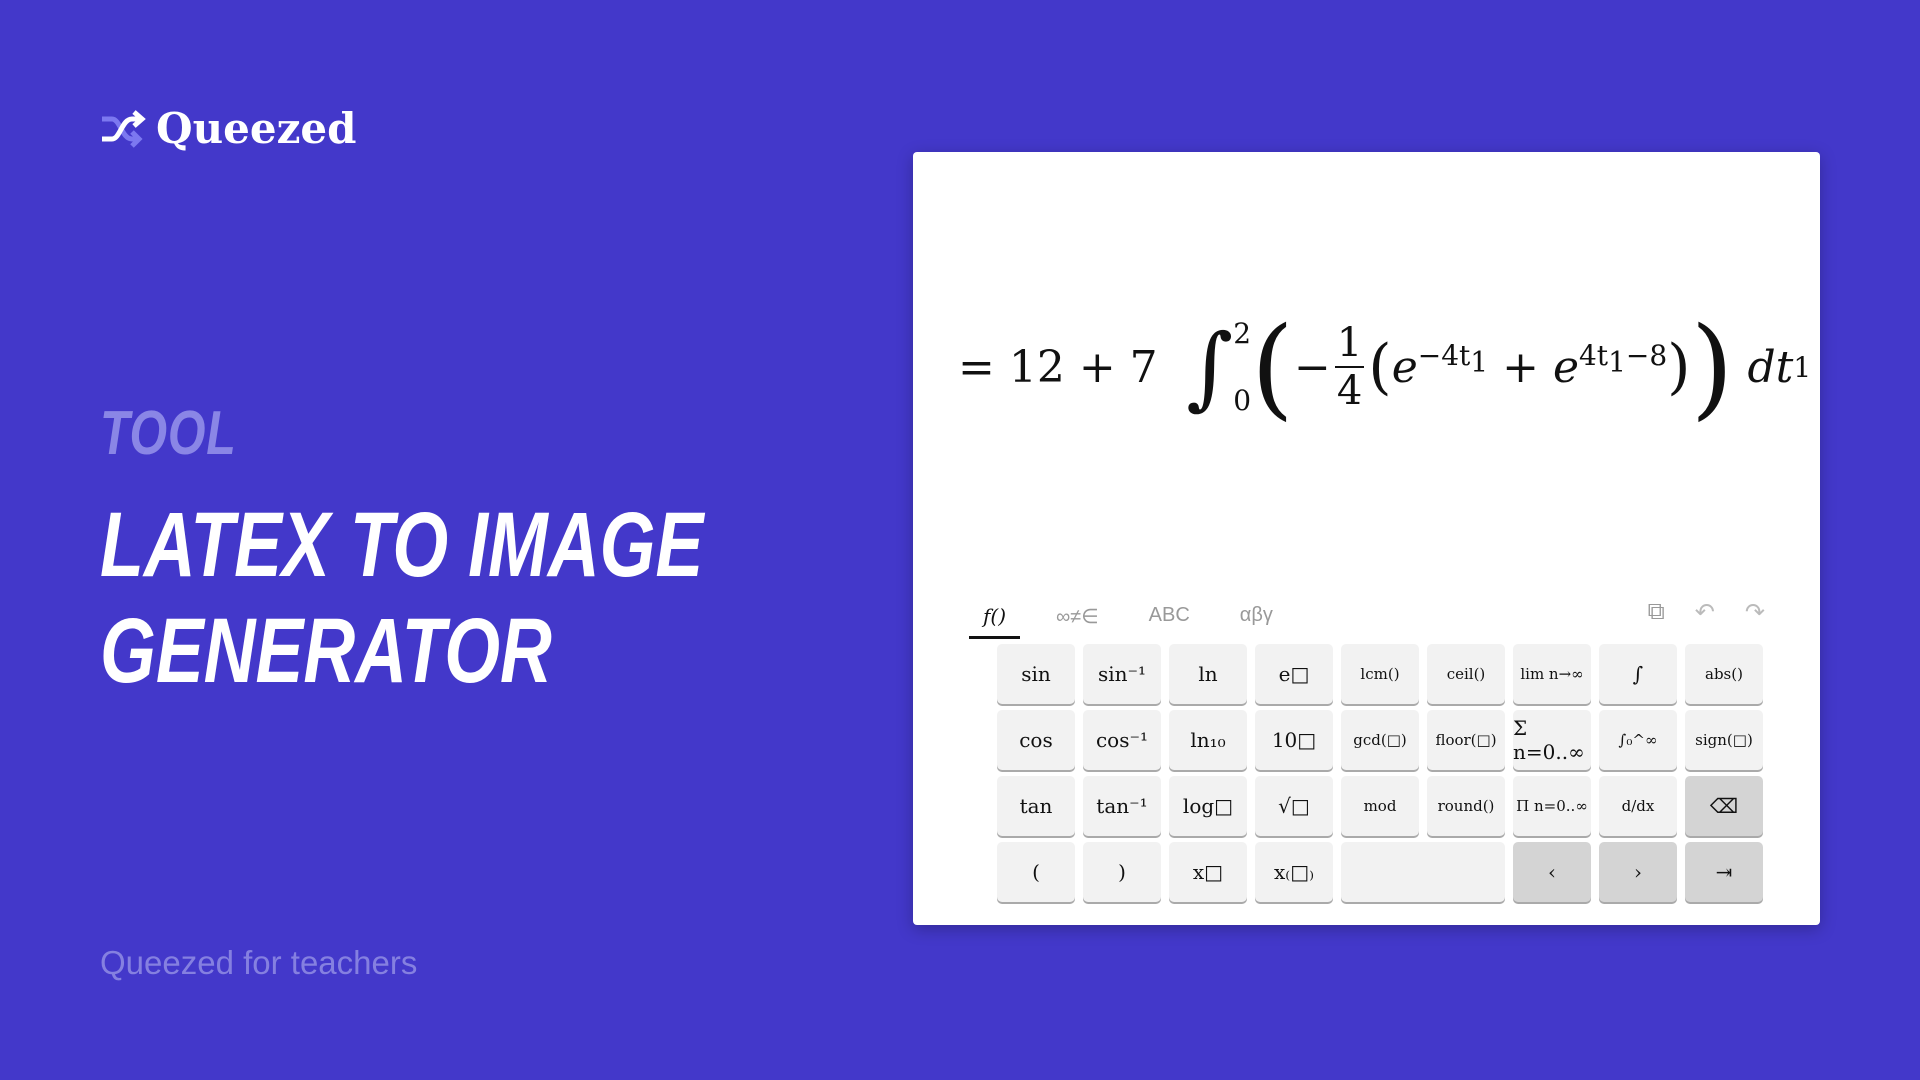  I want to click on frac-den: 4, so click(1349, 391).